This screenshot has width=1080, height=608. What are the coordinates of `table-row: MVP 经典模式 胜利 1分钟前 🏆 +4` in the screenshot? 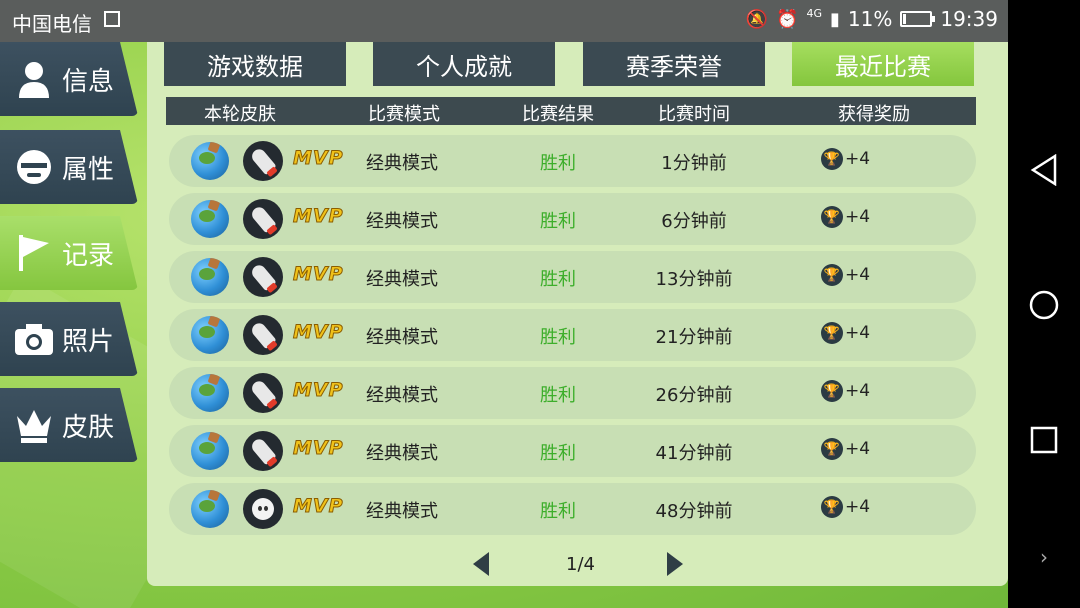 It's located at (572, 161).